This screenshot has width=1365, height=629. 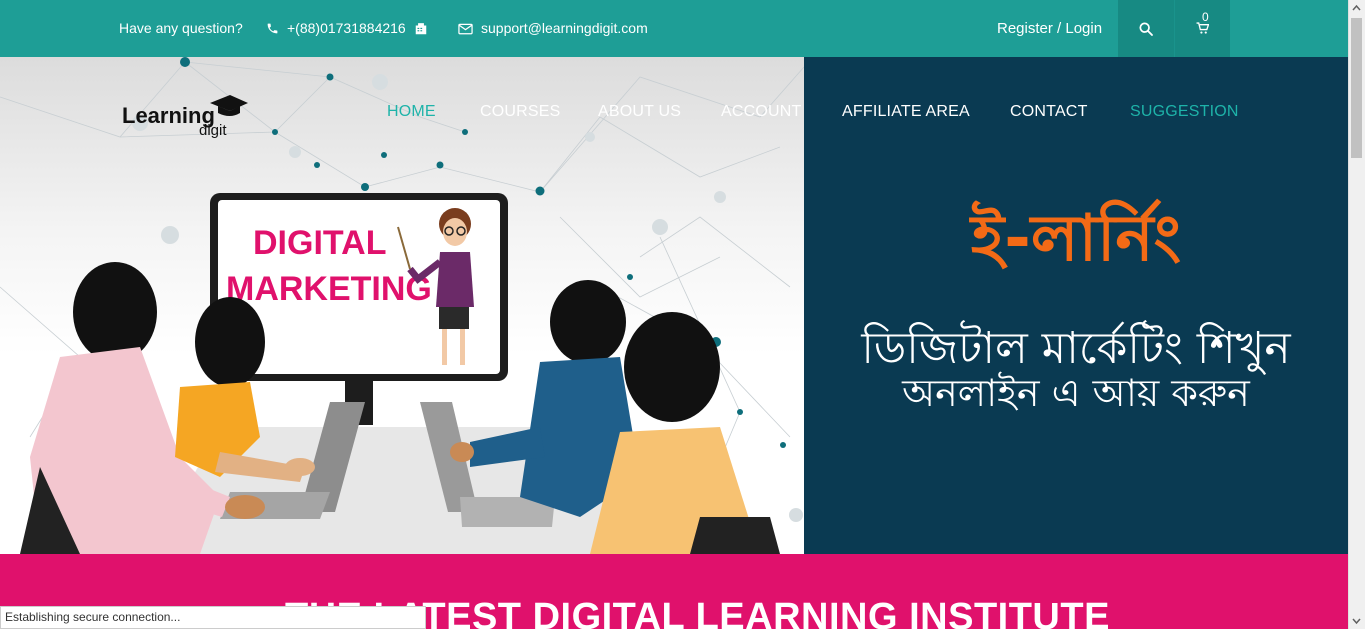 I want to click on screen-text-digital: DIGITAL, so click(x=319, y=243).